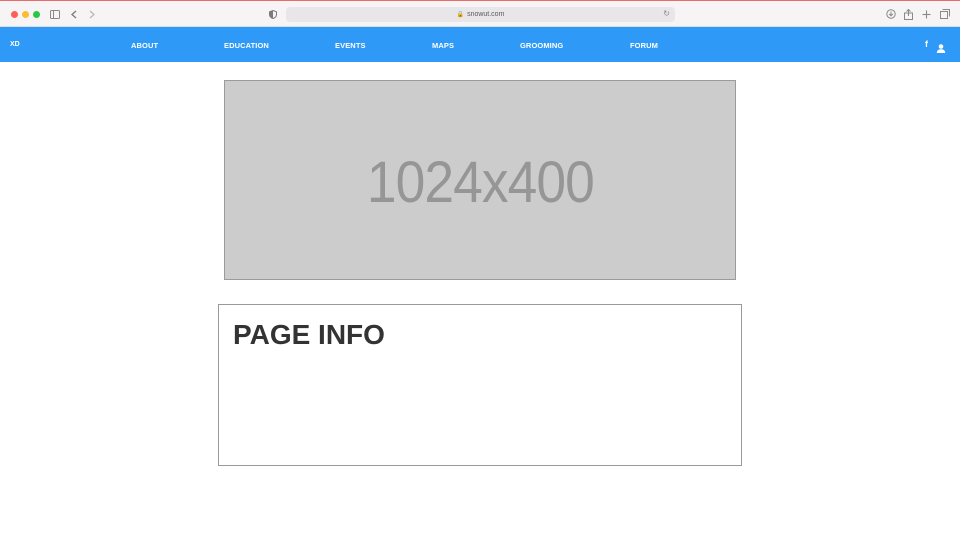  Describe the element at coordinates (15, 44) in the screenshot. I see `site-logo: XD` at that location.